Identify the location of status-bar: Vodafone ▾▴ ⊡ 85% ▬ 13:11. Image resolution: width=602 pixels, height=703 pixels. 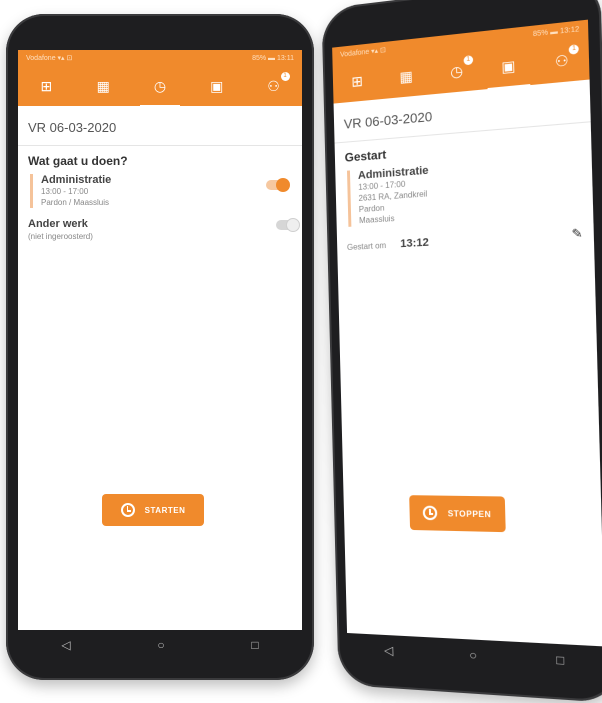
(160, 58).